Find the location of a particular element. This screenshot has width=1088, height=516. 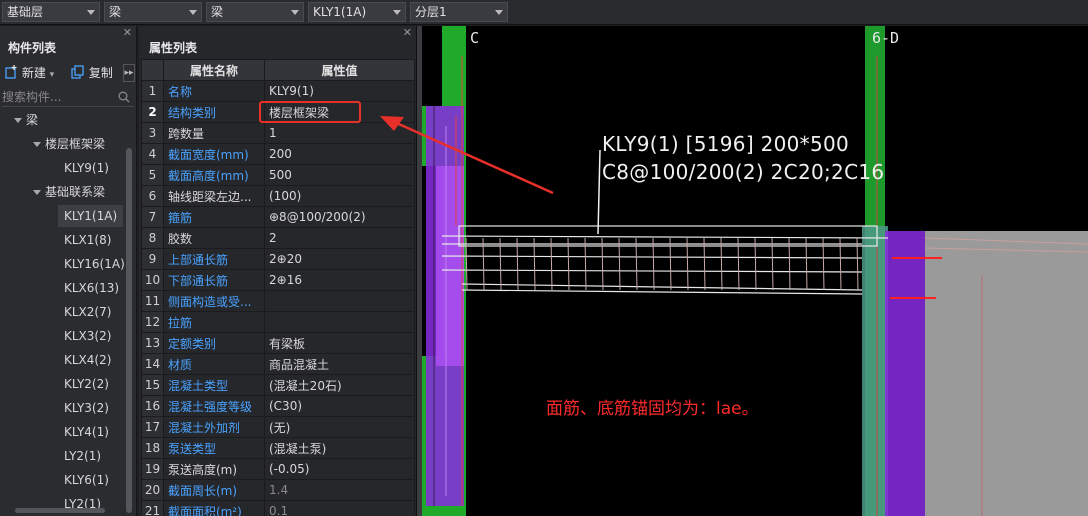

component-select: KLY1(1A) is located at coordinates (357, 12).